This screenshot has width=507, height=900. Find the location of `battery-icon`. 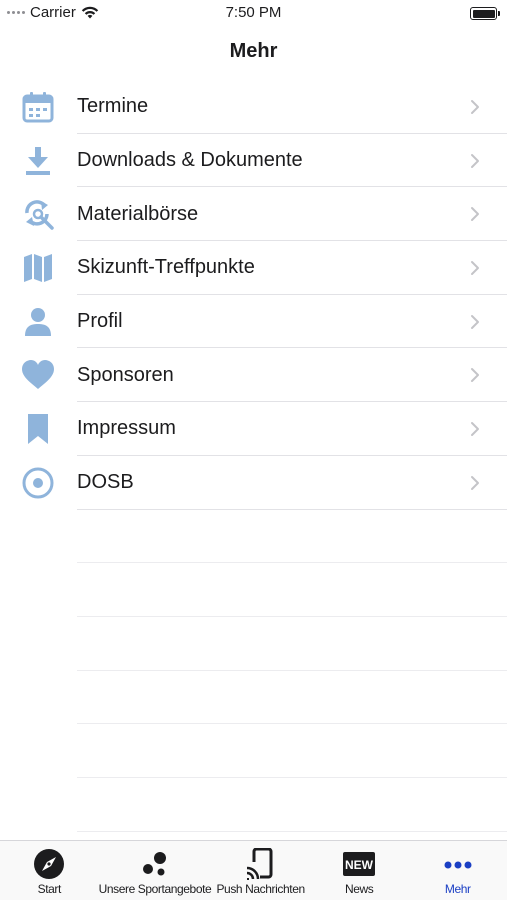

battery-icon is located at coordinates (485, 13).